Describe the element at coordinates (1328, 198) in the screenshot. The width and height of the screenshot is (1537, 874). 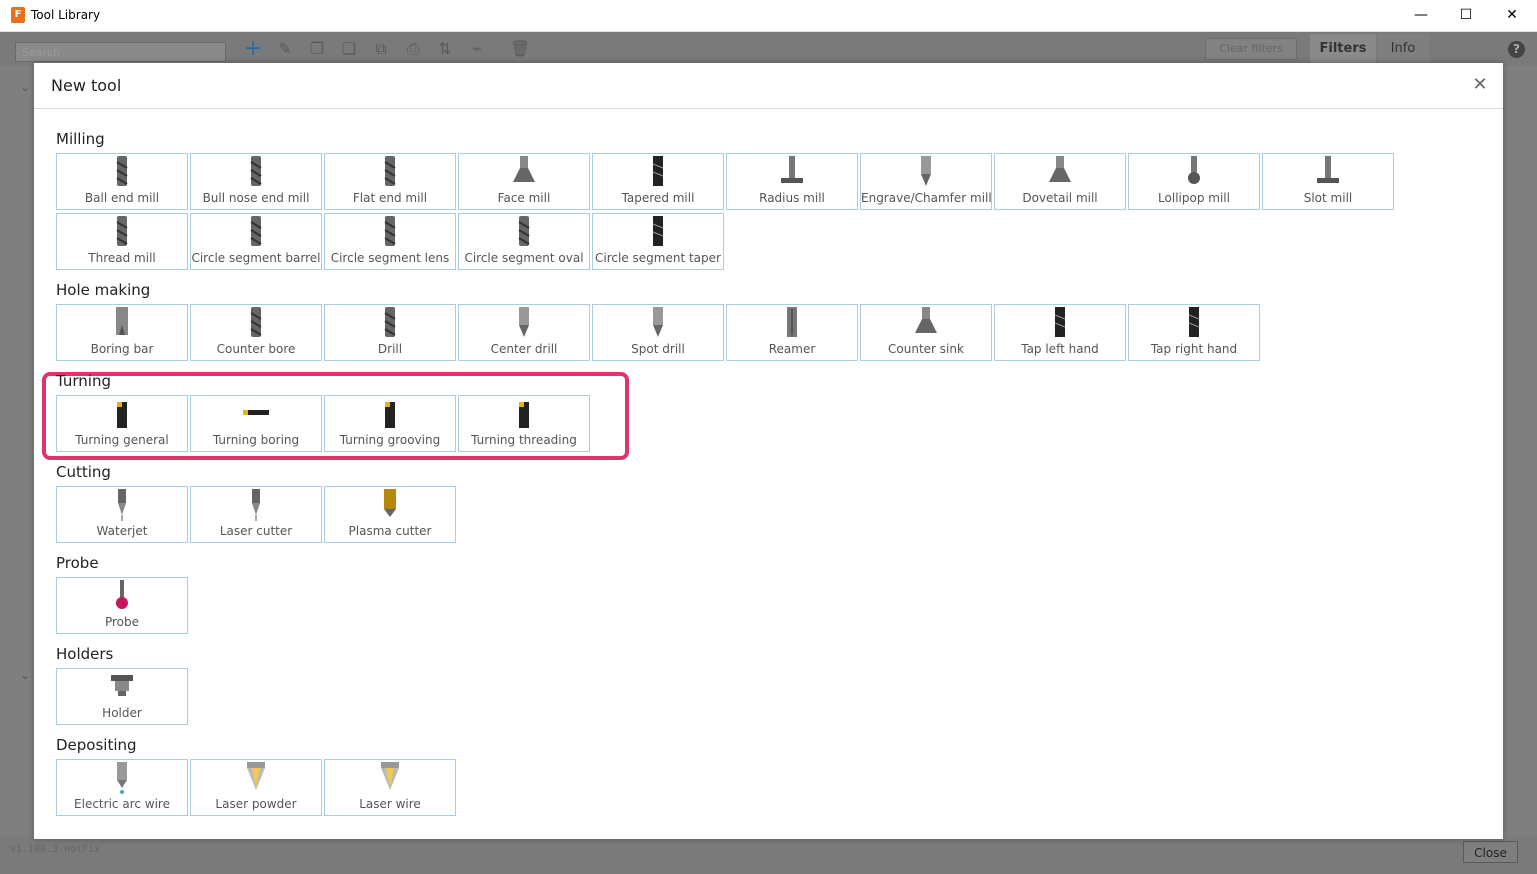
I see `tool-label: Slot mill` at that location.